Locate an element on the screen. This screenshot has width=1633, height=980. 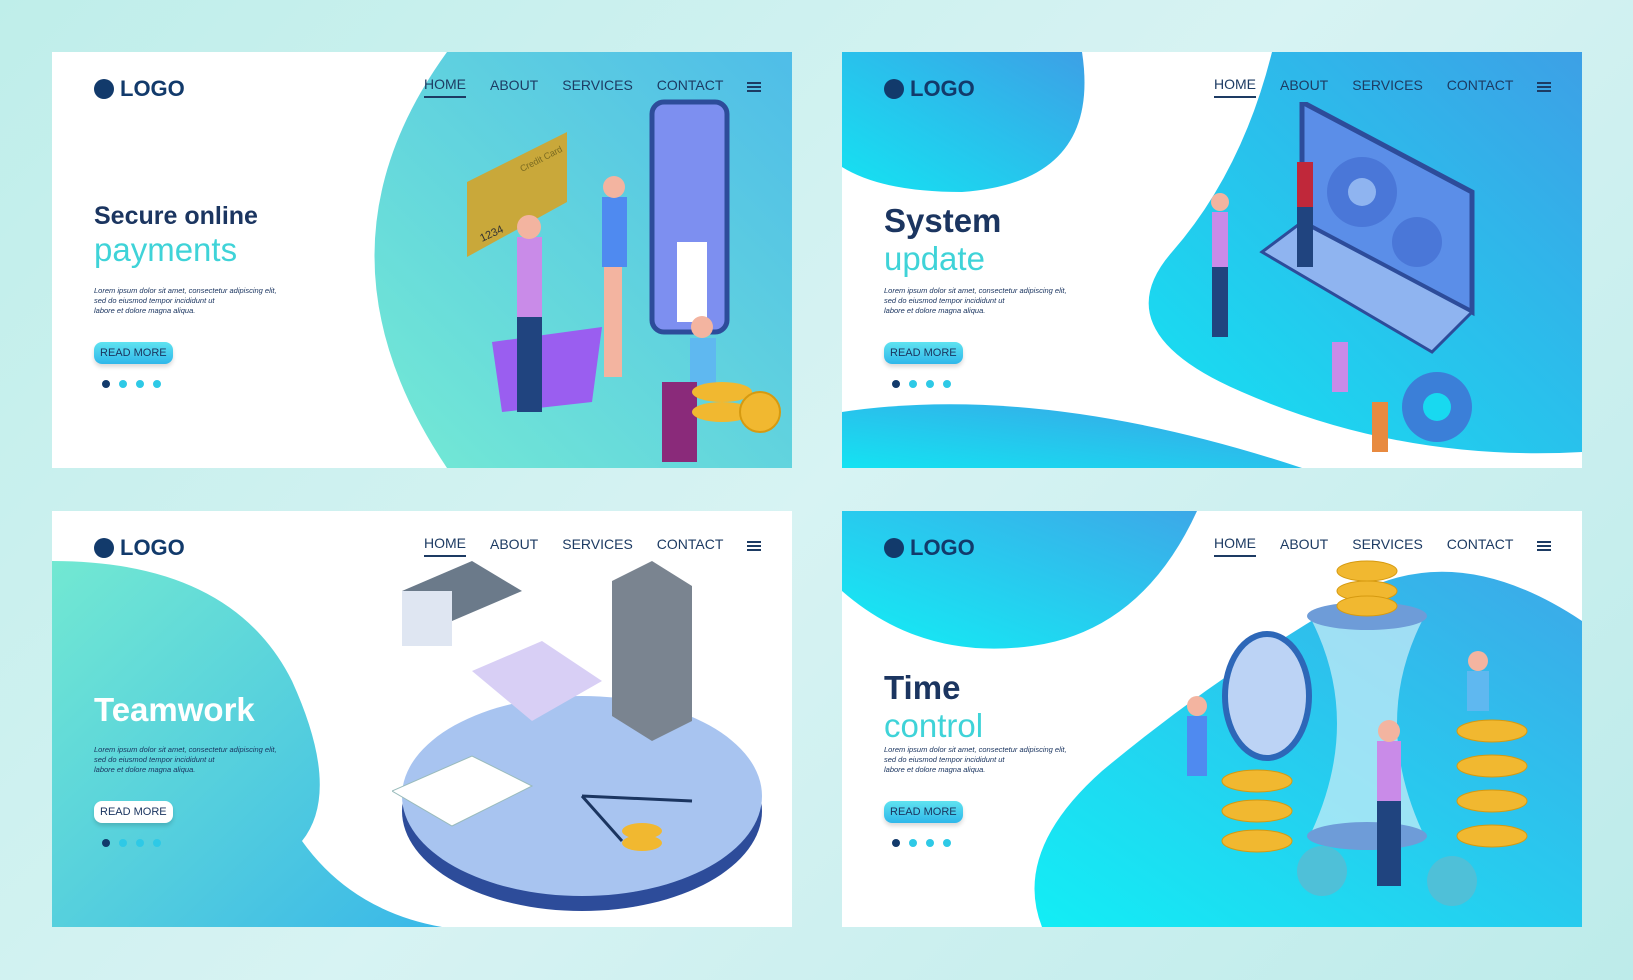
hourglass-coins-illustration is located at coordinates (1357, 733).